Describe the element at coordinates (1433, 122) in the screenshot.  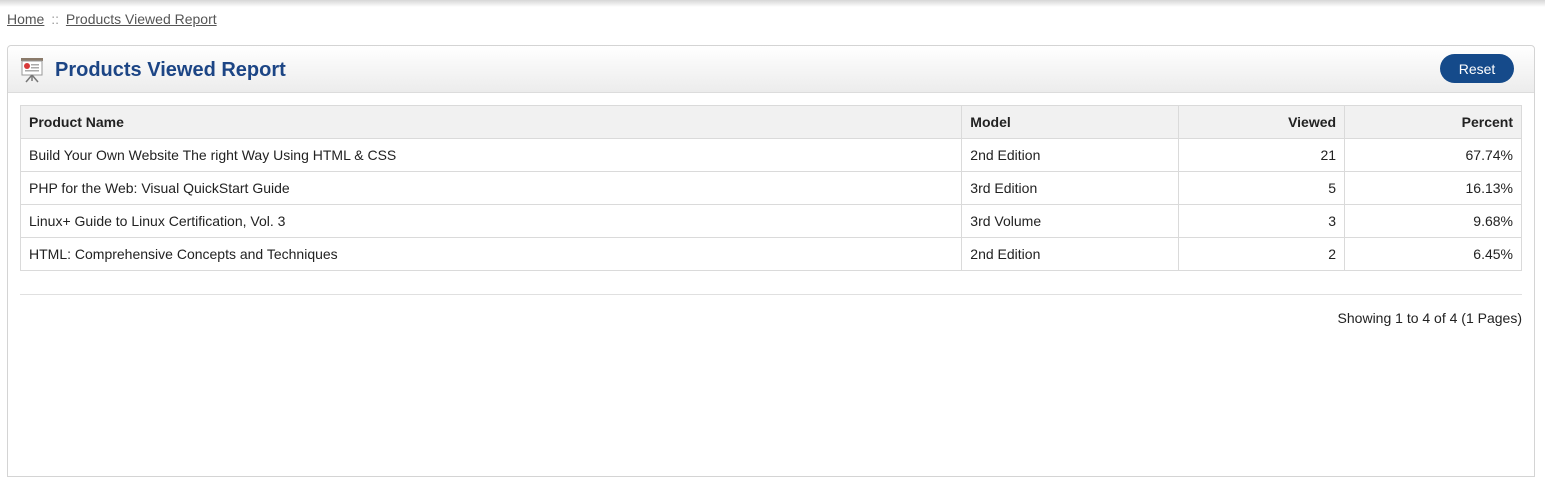
I see `column-header-percent: Percent` at that location.